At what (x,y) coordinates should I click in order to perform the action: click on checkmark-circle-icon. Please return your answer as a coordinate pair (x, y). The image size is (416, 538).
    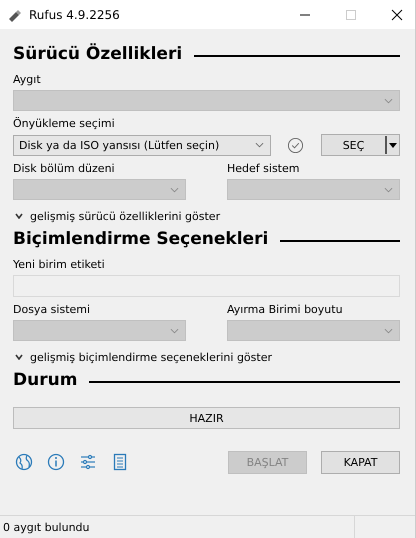
    Looking at the image, I should click on (295, 145).